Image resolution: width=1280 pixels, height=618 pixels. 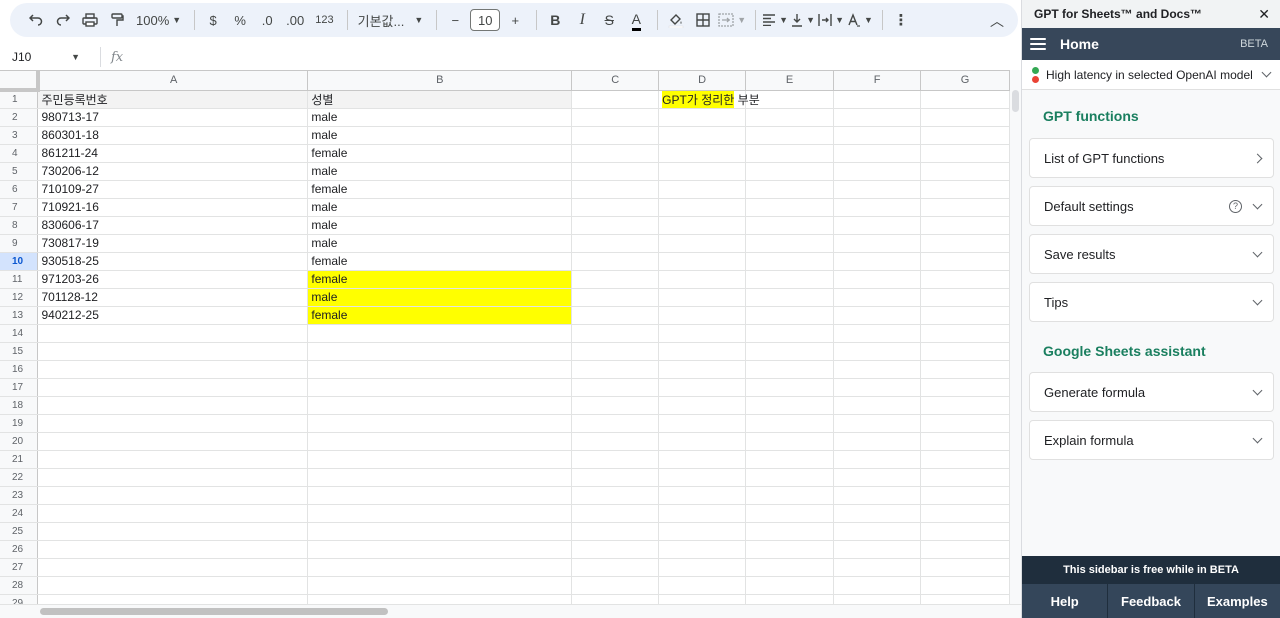 What do you see at coordinates (90, 20) in the screenshot?
I see `print-icon` at bounding box center [90, 20].